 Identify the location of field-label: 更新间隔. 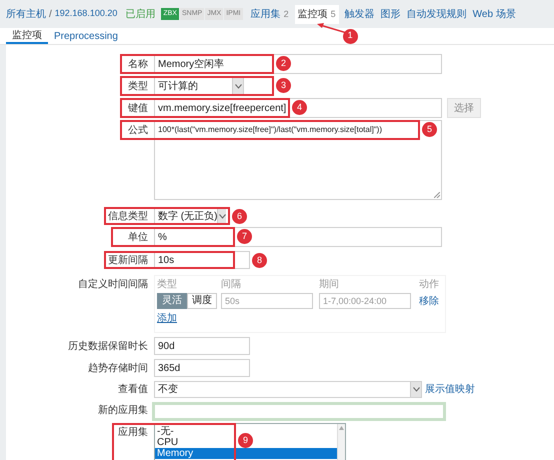
(128, 261).